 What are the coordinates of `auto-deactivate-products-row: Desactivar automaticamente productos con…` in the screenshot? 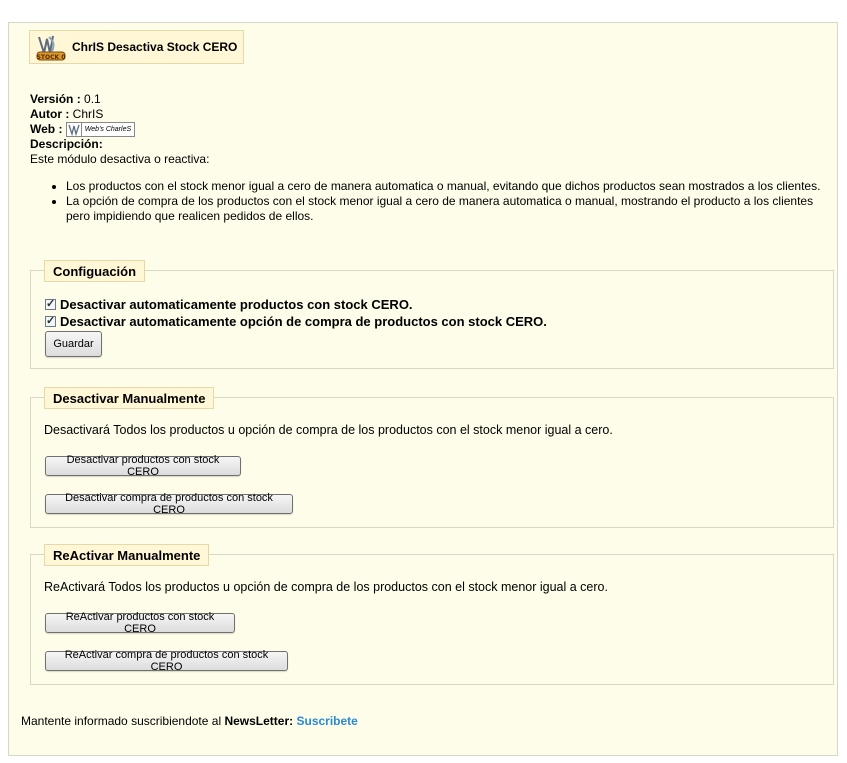 It's located at (229, 304).